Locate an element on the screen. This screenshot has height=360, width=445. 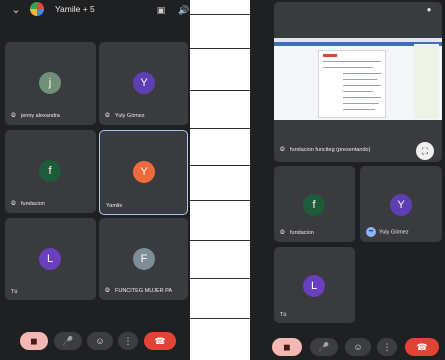
participant-name: FUNCITEG MUJER PA is located at coordinates (144, 291).